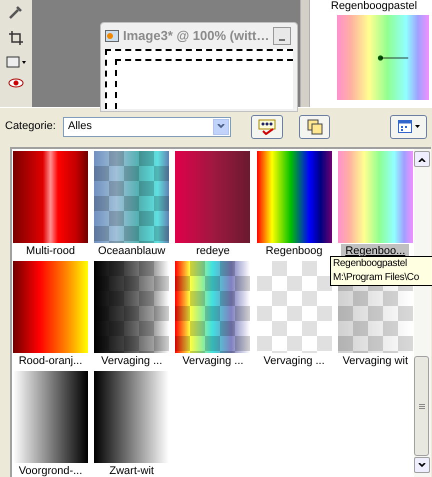 The image size is (432, 477). Describe the element at coordinates (132, 251) in the screenshot. I see `gradient-label: Oceaanblauw` at that location.